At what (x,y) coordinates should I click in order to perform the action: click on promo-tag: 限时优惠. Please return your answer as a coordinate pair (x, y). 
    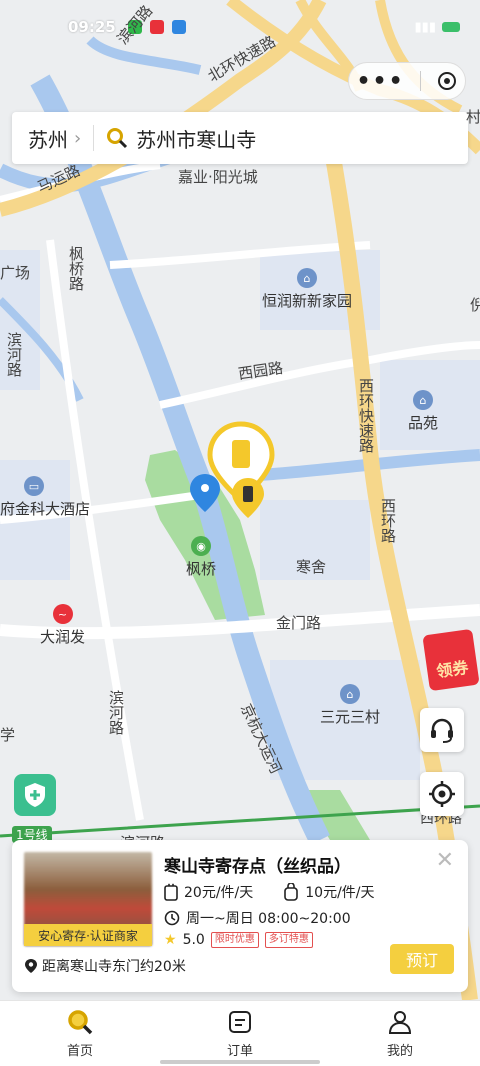
    Looking at the image, I should click on (234, 940).